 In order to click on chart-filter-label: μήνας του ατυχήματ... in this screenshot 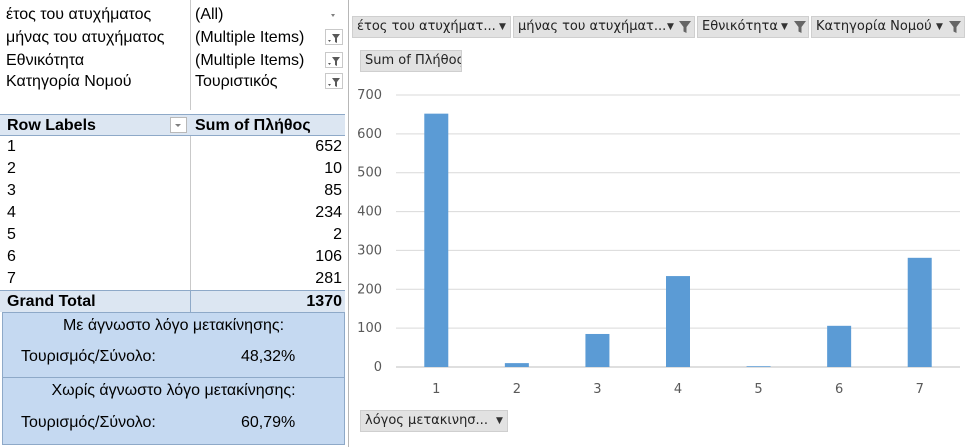, I will do `click(592, 26)`.